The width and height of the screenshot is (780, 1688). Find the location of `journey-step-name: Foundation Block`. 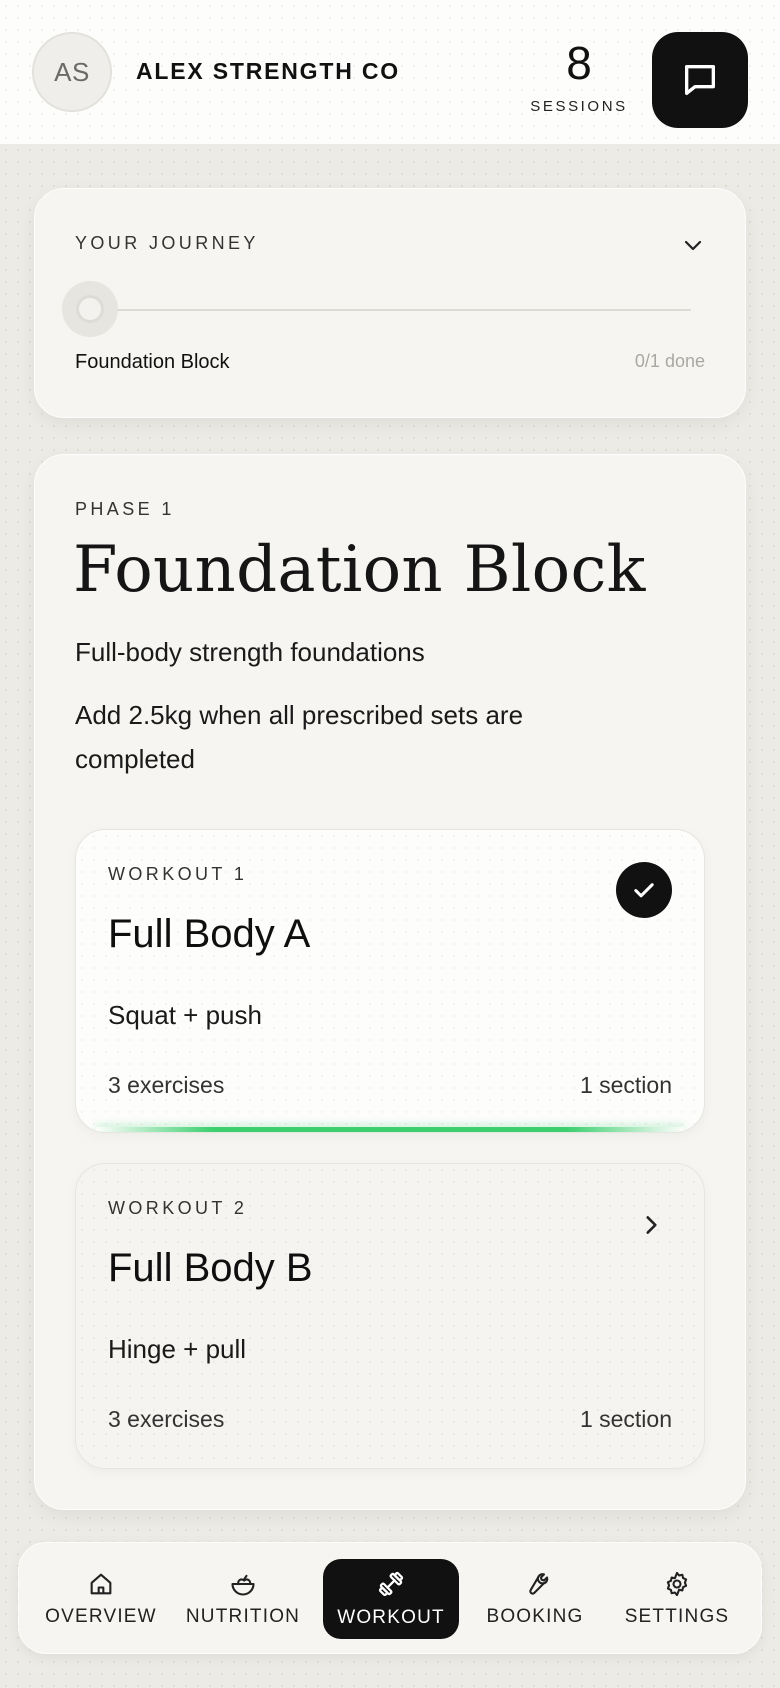

journey-step-name: Foundation Block is located at coordinates (152, 362).